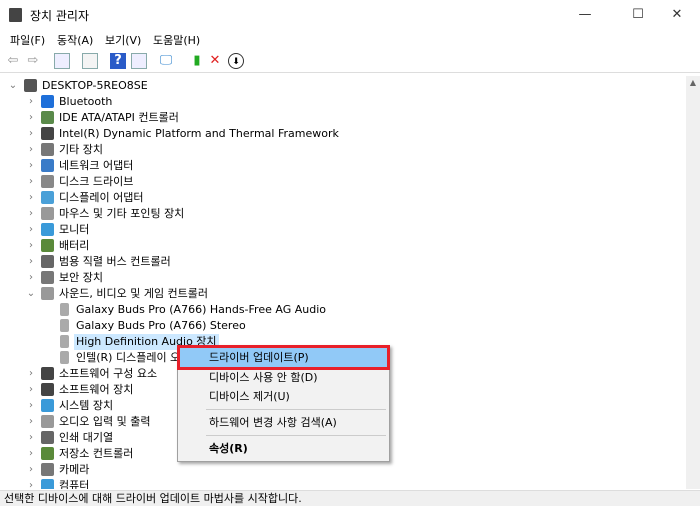  What do you see at coordinates (283, 377) in the screenshot?
I see `menu-item-disable-device: 디바이스 사용 안 함(D)` at bounding box center [283, 377].